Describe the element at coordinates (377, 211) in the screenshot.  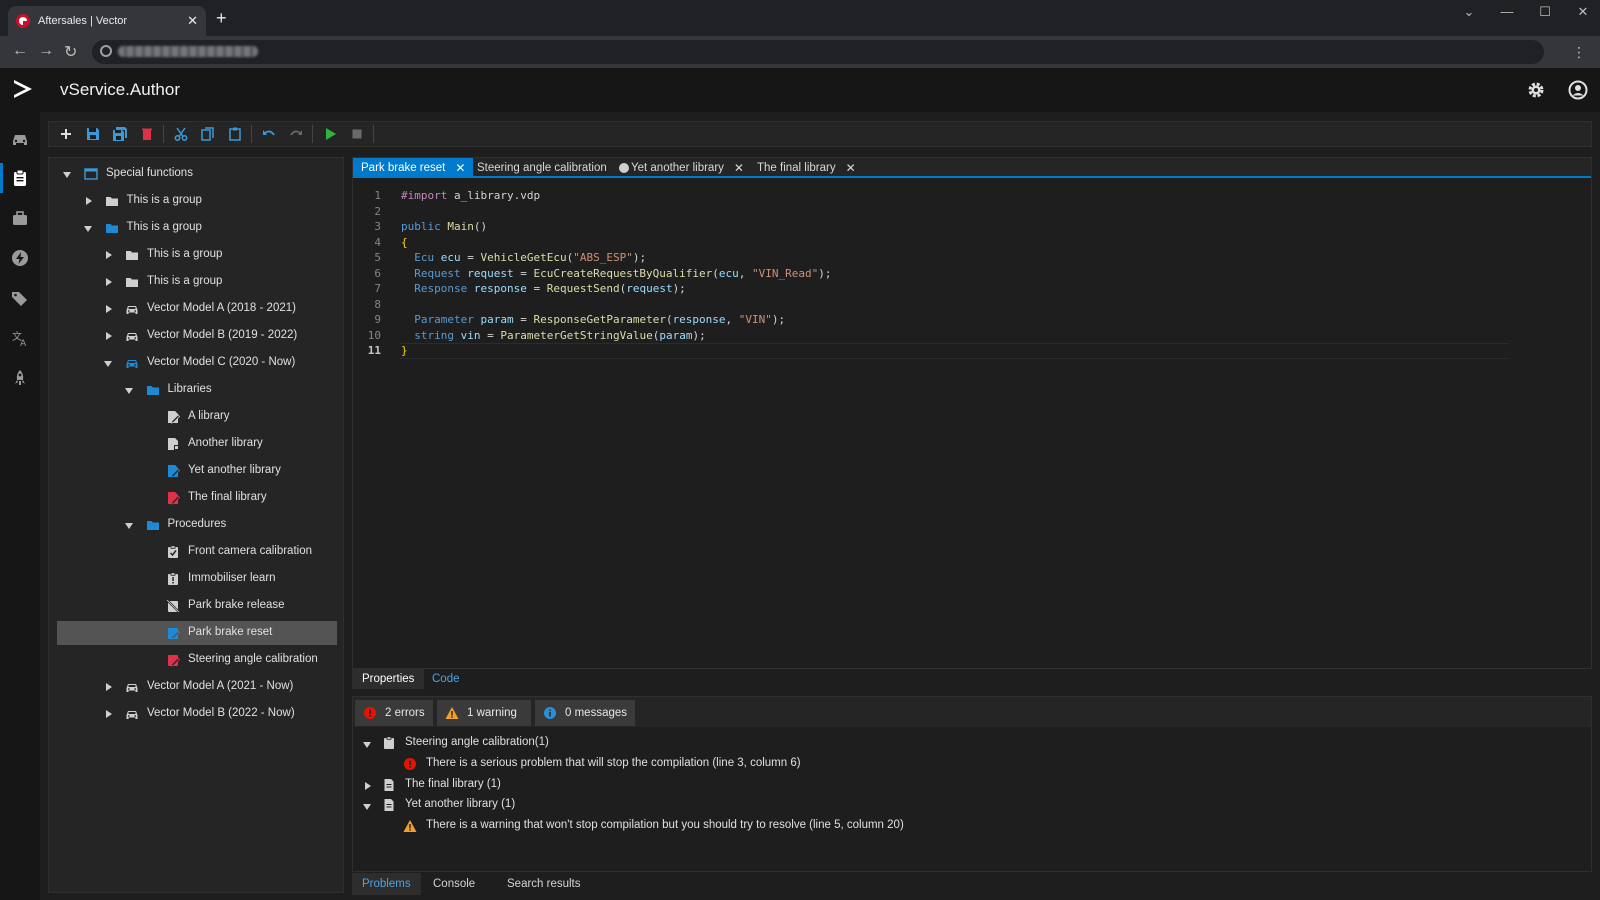
I see `line-number: 2` at that location.